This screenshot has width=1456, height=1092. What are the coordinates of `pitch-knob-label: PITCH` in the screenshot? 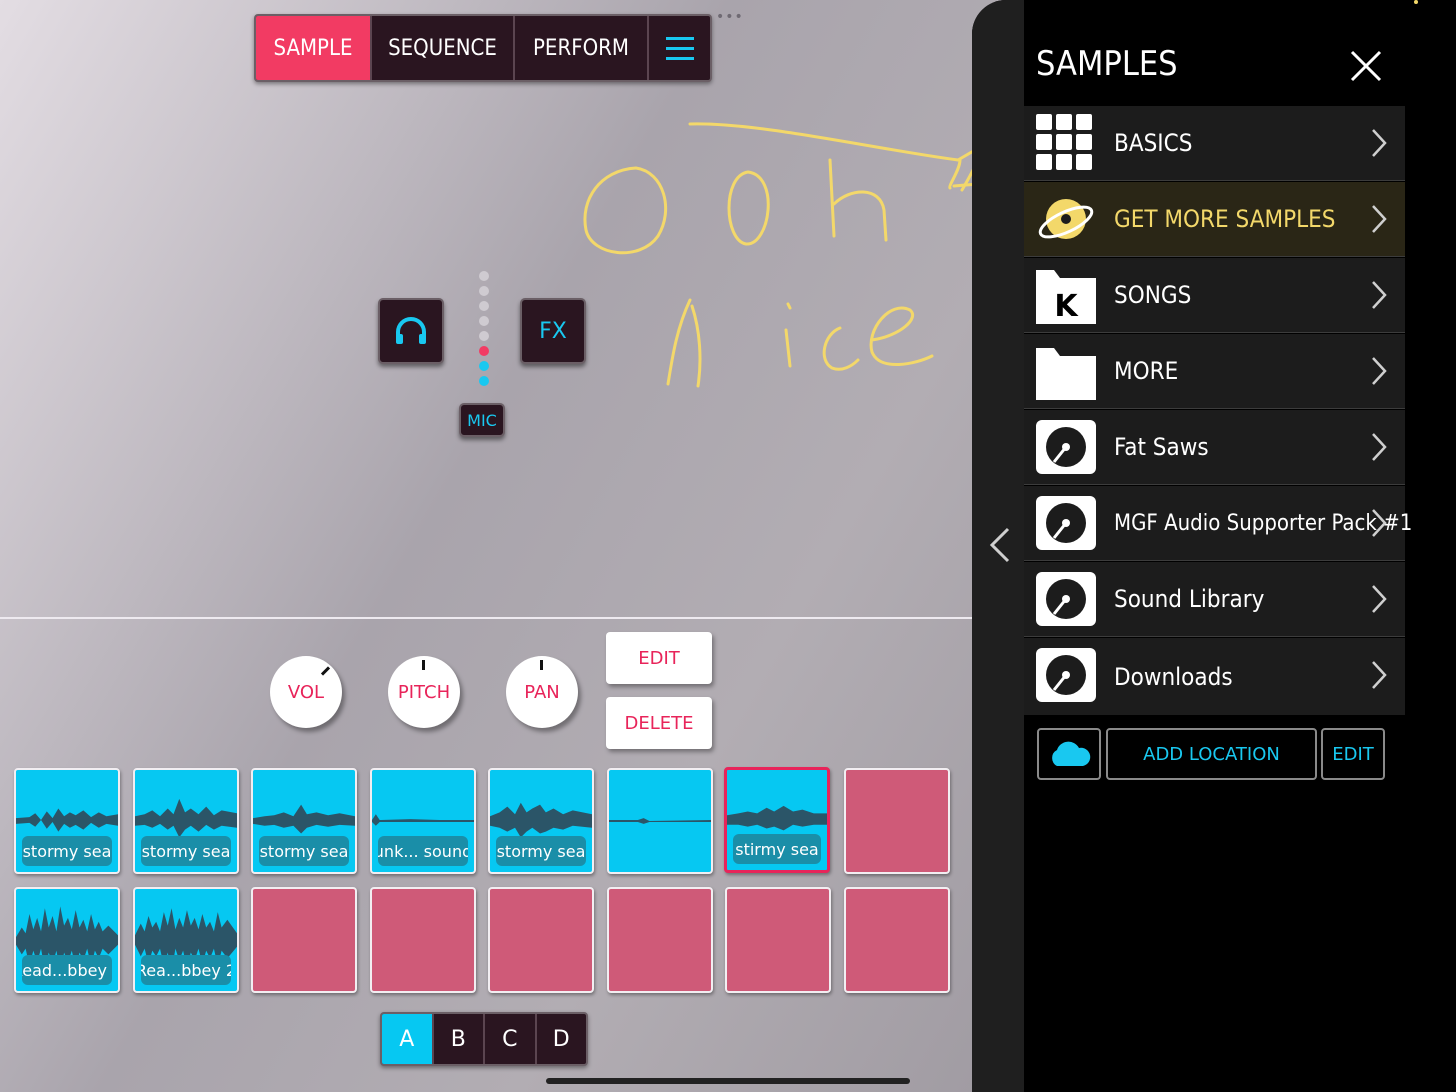 It's located at (424, 692).